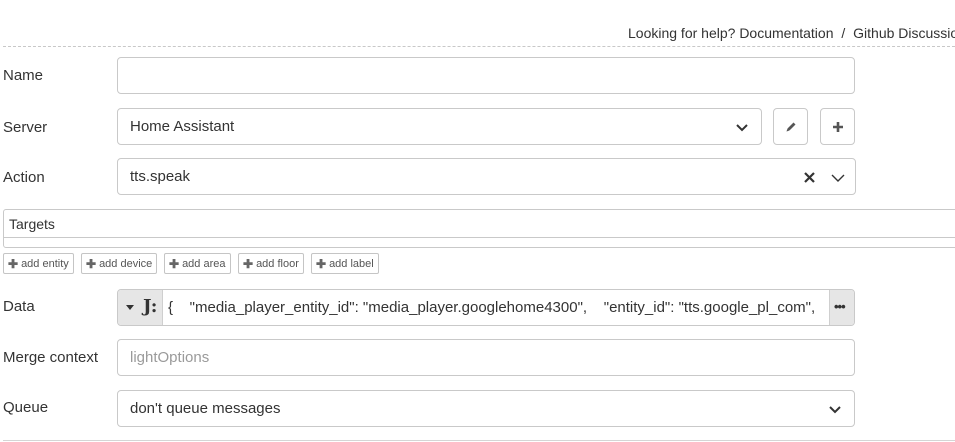 The width and height of the screenshot is (955, 442). What do you see at coordinates (26, 407) in the screenshot?
I see `queue-label: Queue` at bounding box center [26, 407].